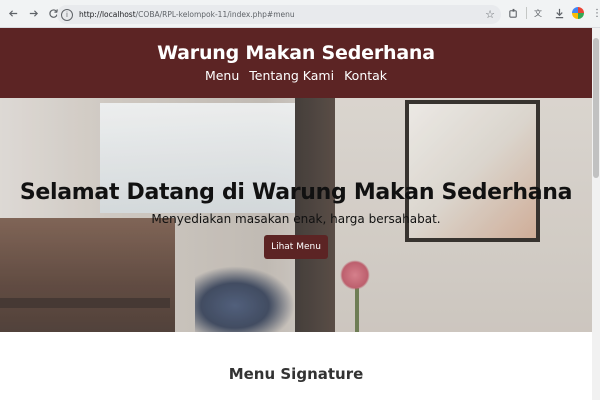 The height and width of the screenshot is (400, 600). What do you see at coordinates (296, 247) in the screenshot?
I see `lihat-menu-button: Lihat Menu` at bounding box center [296, 247].